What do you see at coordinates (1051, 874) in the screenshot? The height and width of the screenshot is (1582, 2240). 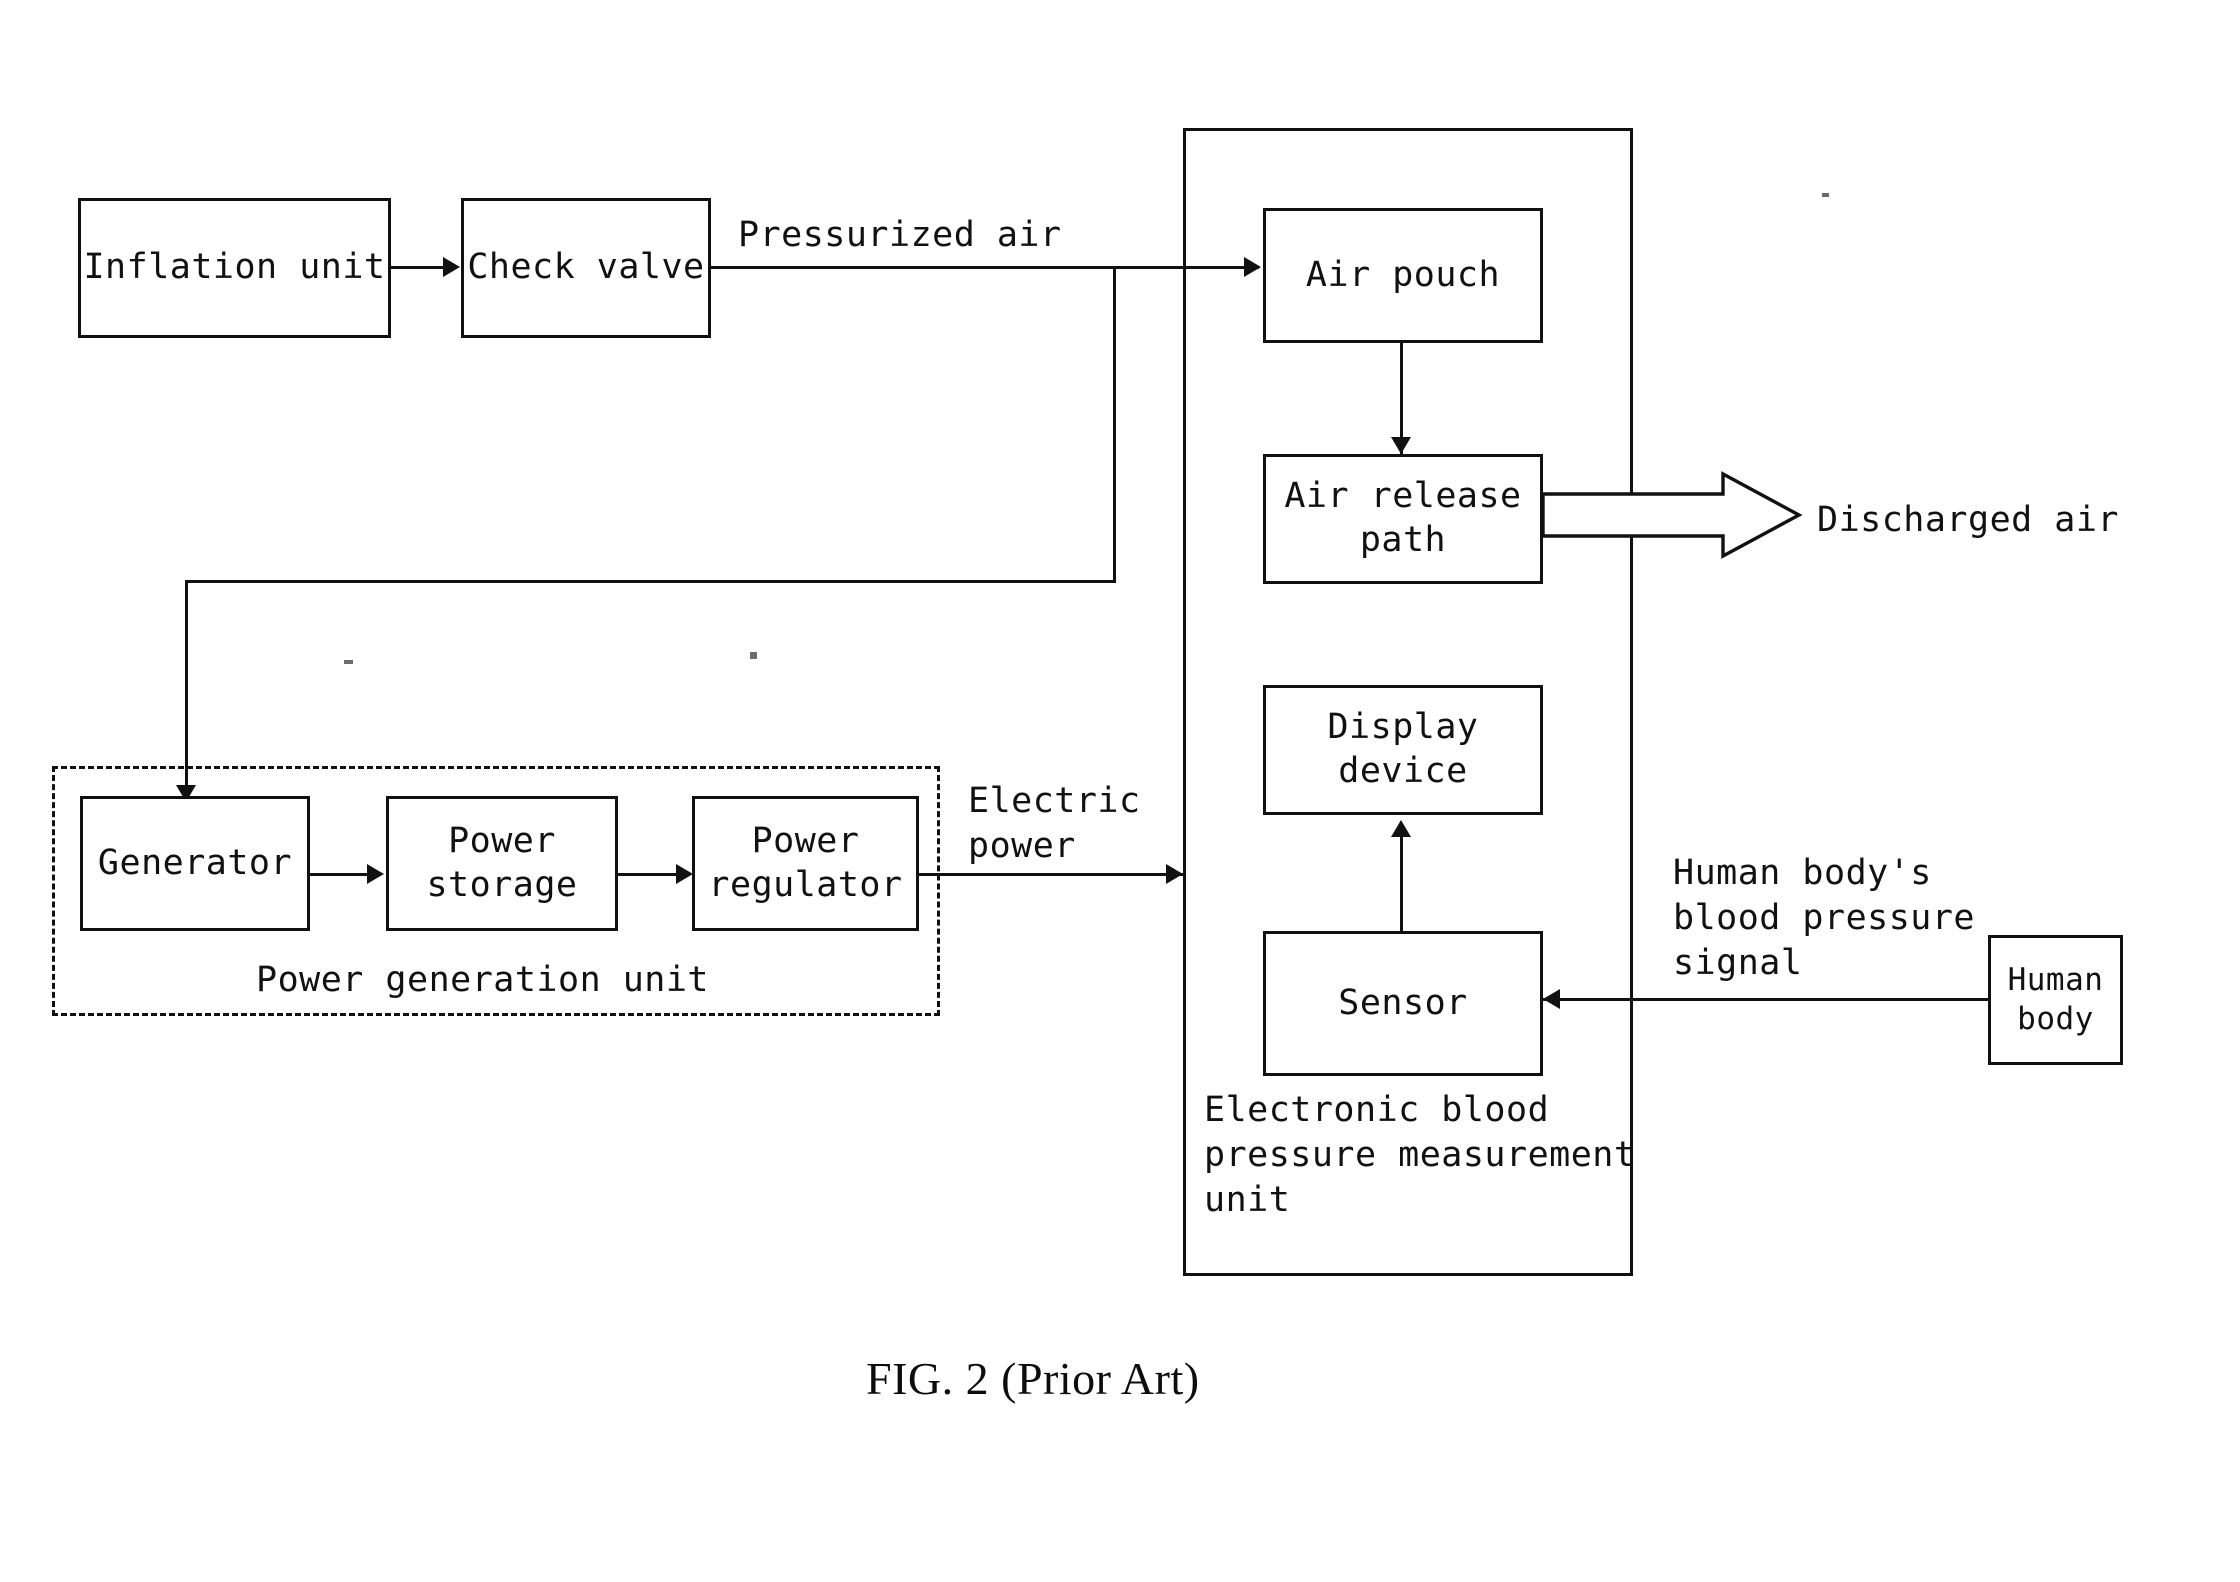 I see `connector-power-to-measurement-unit` at bounding box center [1051, 874].